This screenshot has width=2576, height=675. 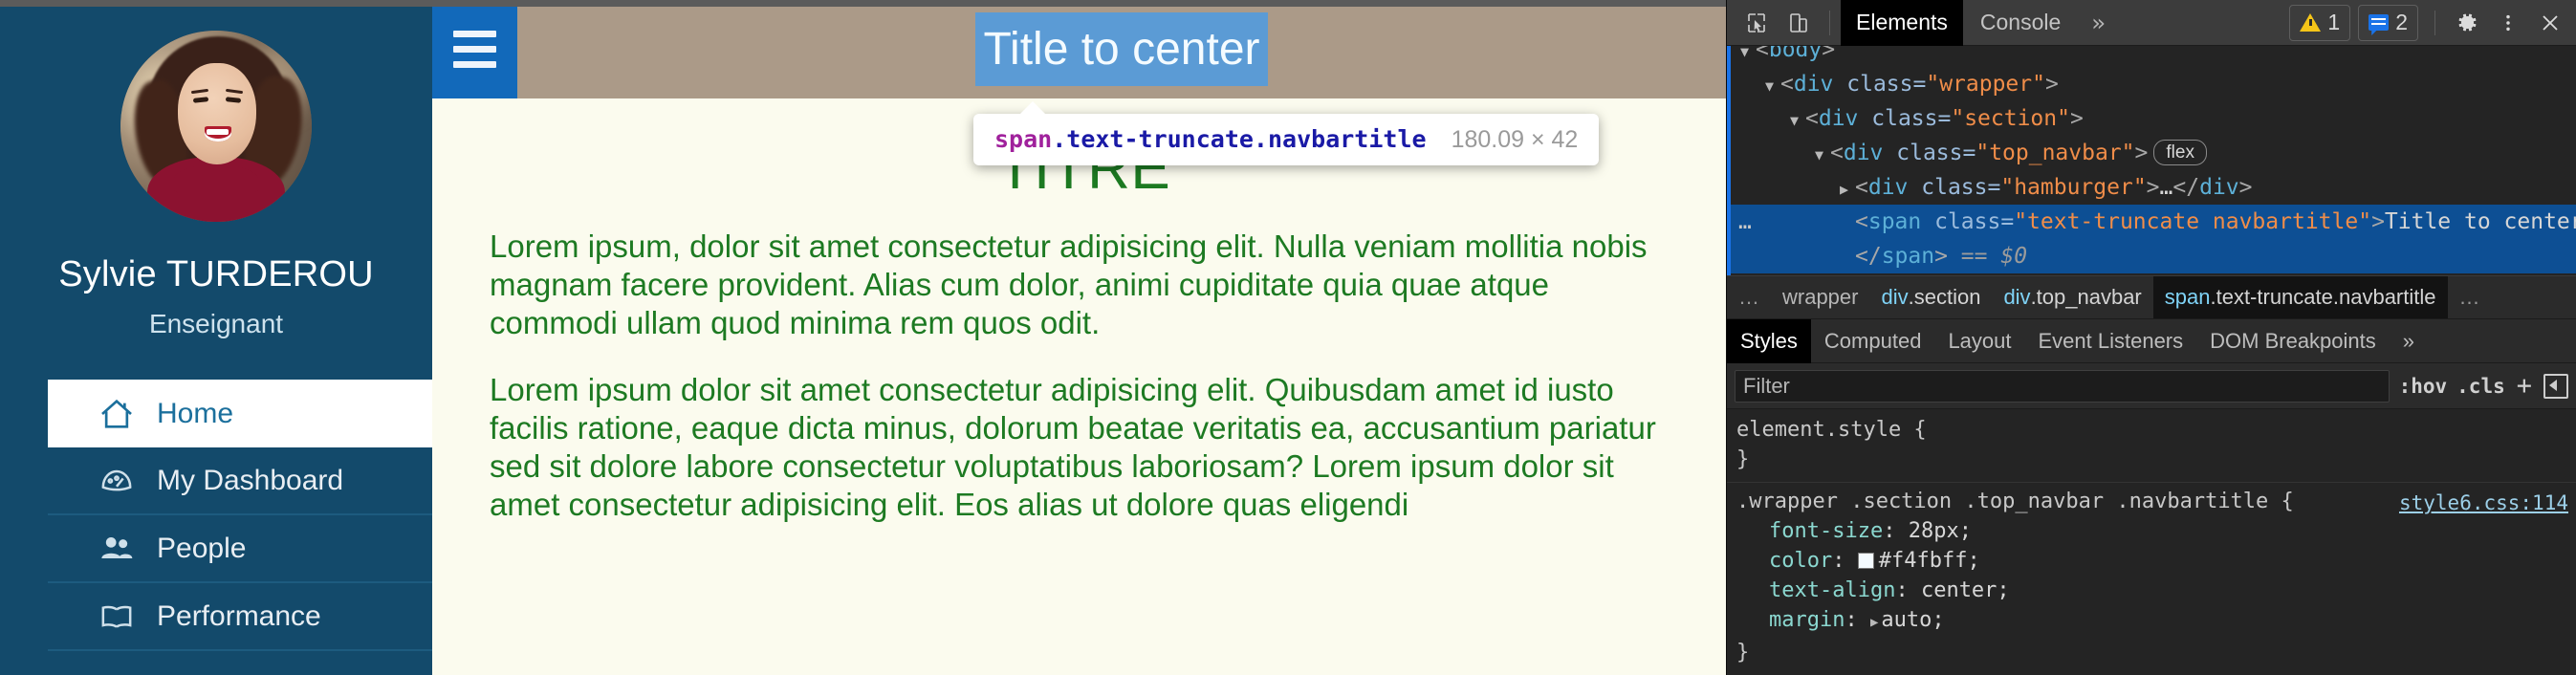 What do you see at coordinates (1874, 623) in the screenshot?
I see `expand-shorthand-icon: ▶` at bounding box center [1874, 623].